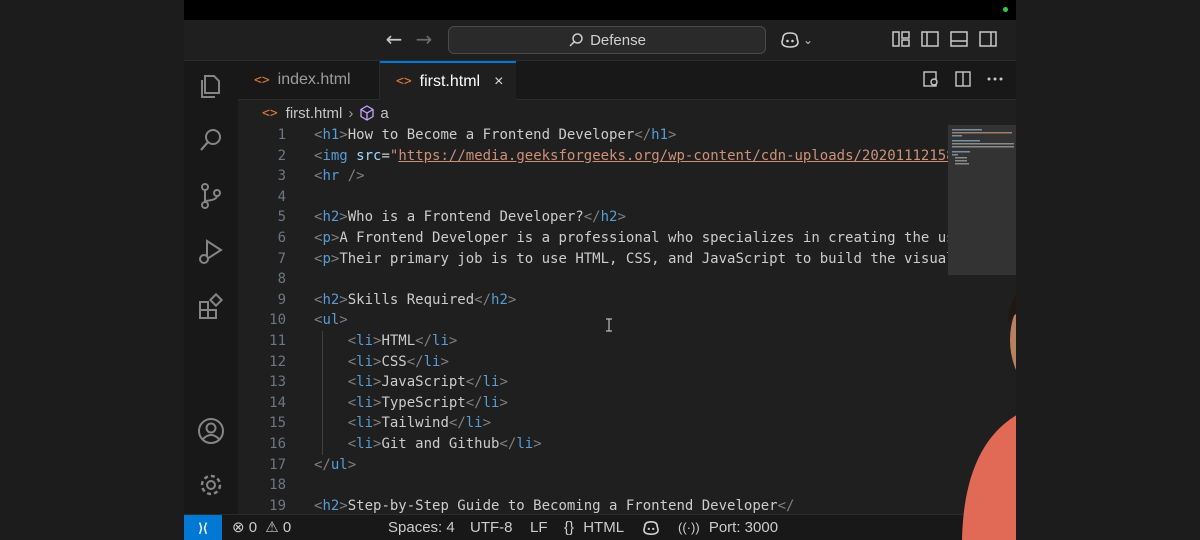  Describe the element at coordinates (593, 300) in the screenshot. I see `code-line: 9 <h2>Skills Required</h2>` at that location.